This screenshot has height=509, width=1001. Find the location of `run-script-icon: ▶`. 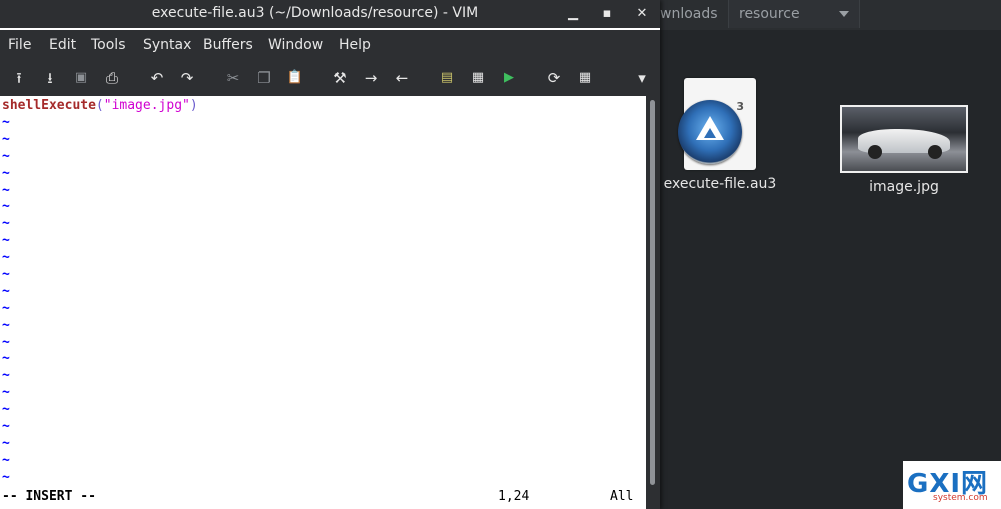

run-script-icon: ▶ is located at coordinates (509, 78).